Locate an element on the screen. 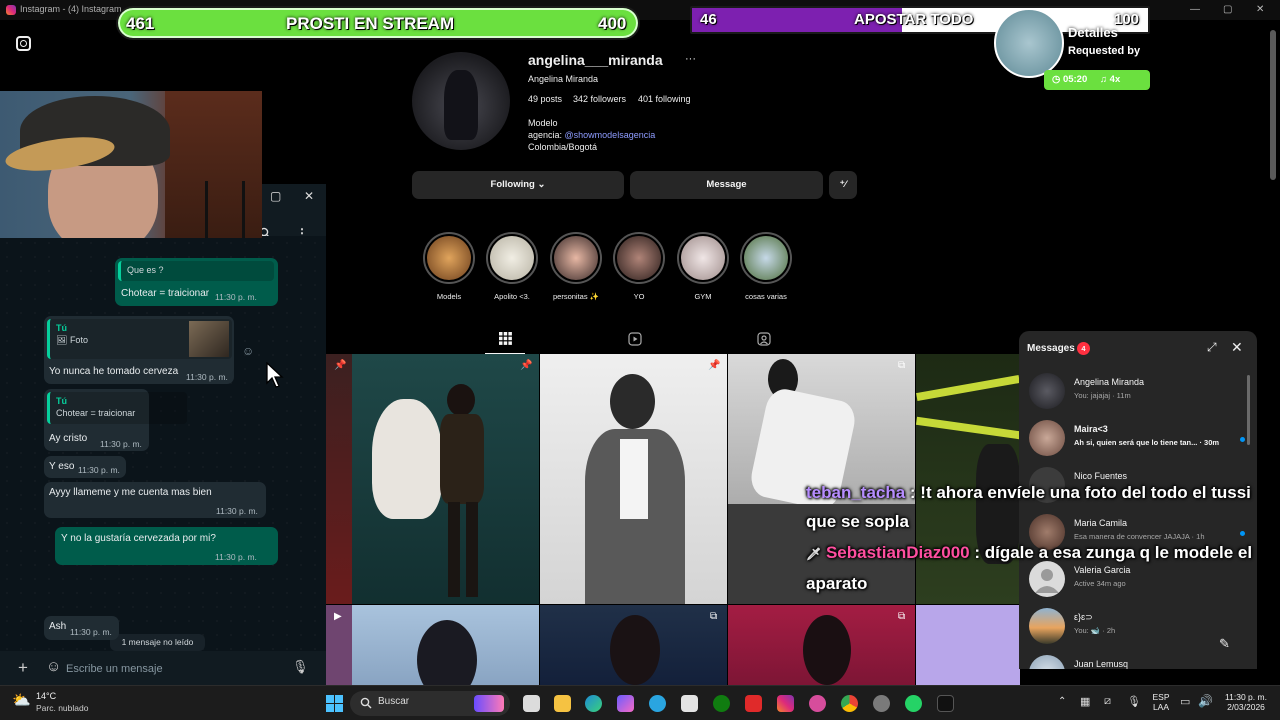  settings-app-icon is located at coordinates (881, 703).